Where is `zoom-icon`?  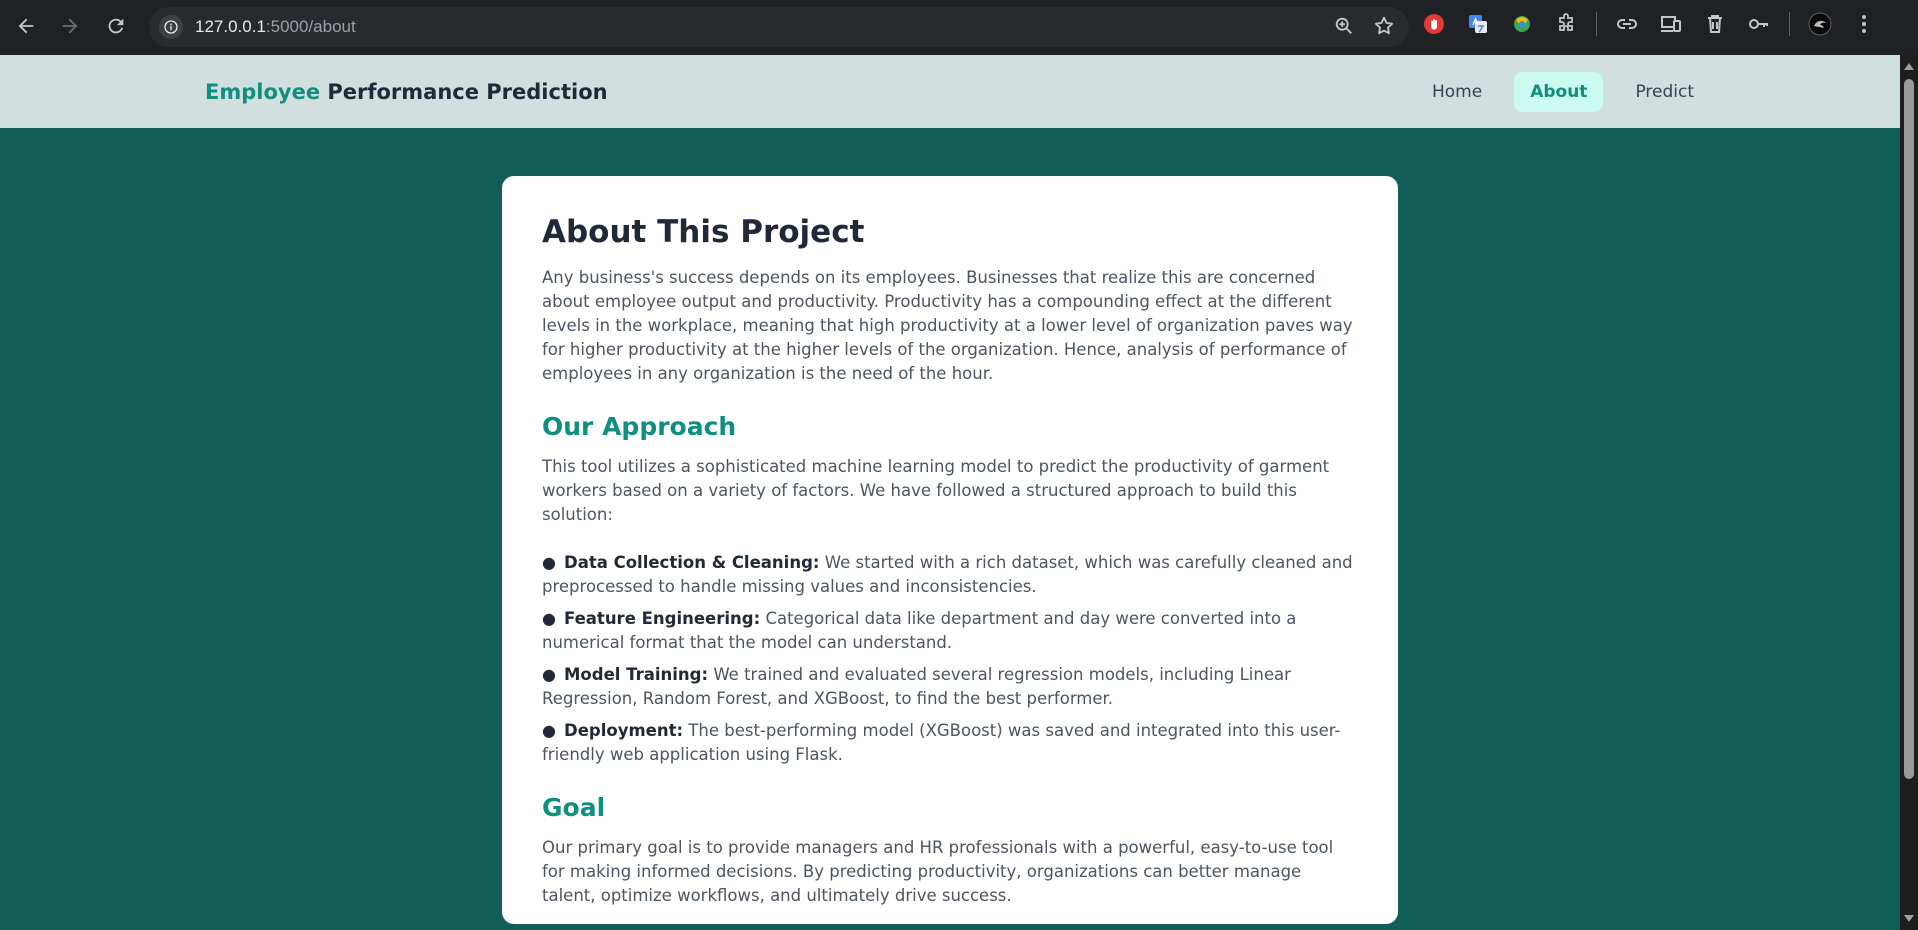
zoom-icon is located at coordinates (1344, 26).